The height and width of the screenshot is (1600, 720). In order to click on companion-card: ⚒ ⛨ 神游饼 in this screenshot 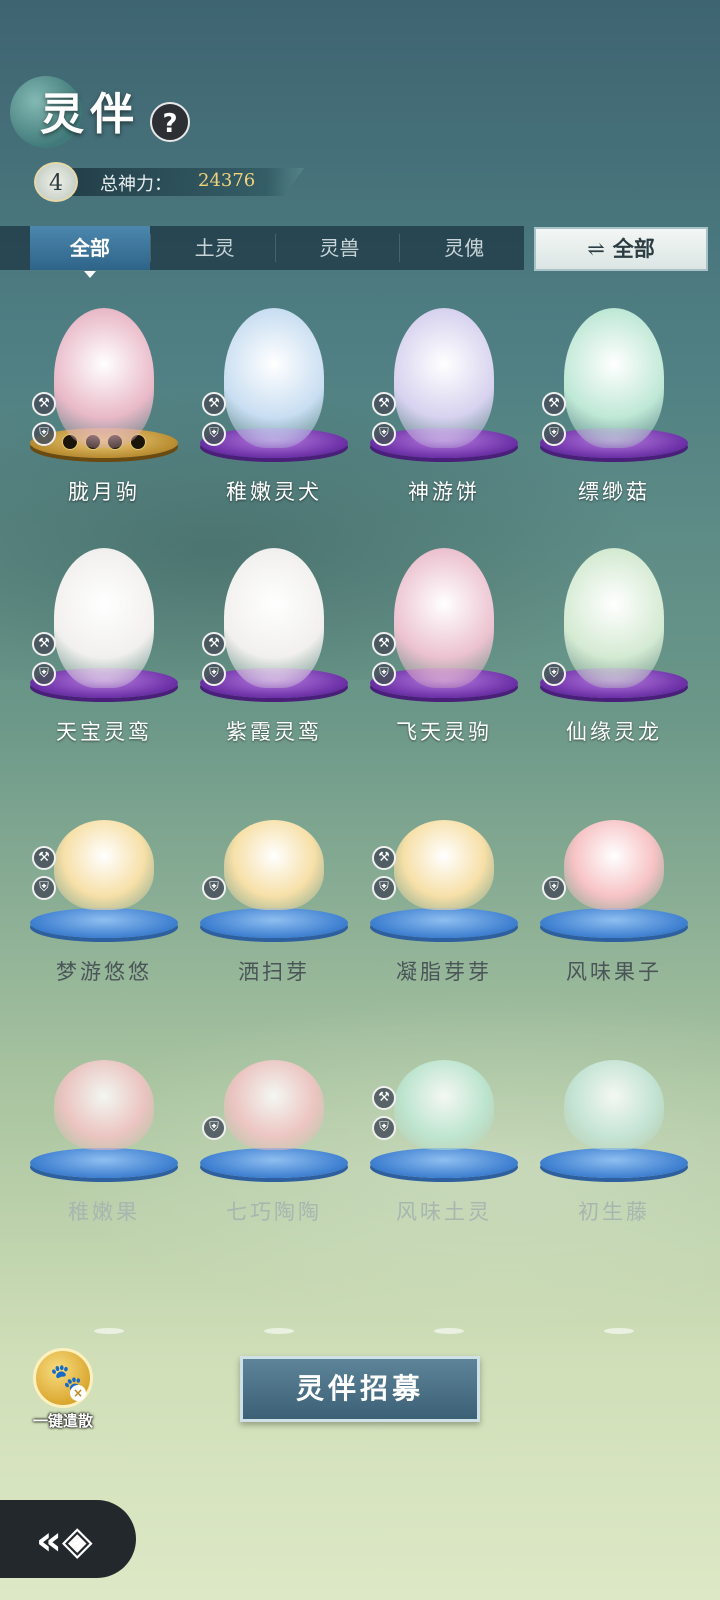, I will do `click(444, 410)`.